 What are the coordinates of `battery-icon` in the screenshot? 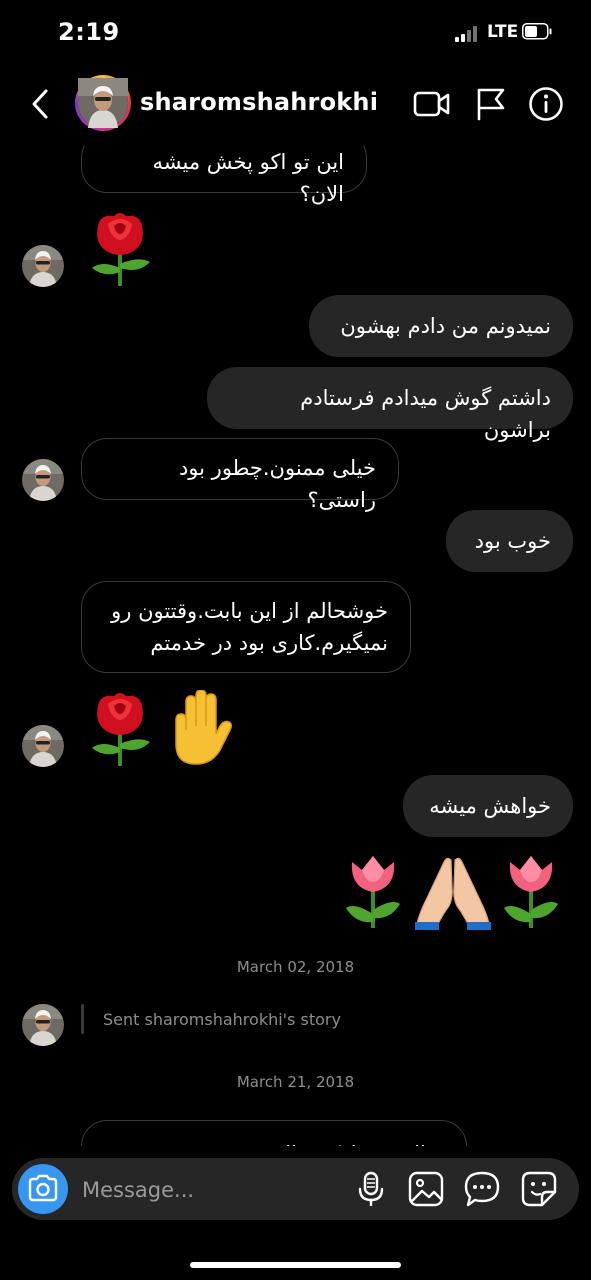 It's located at (537, 31).